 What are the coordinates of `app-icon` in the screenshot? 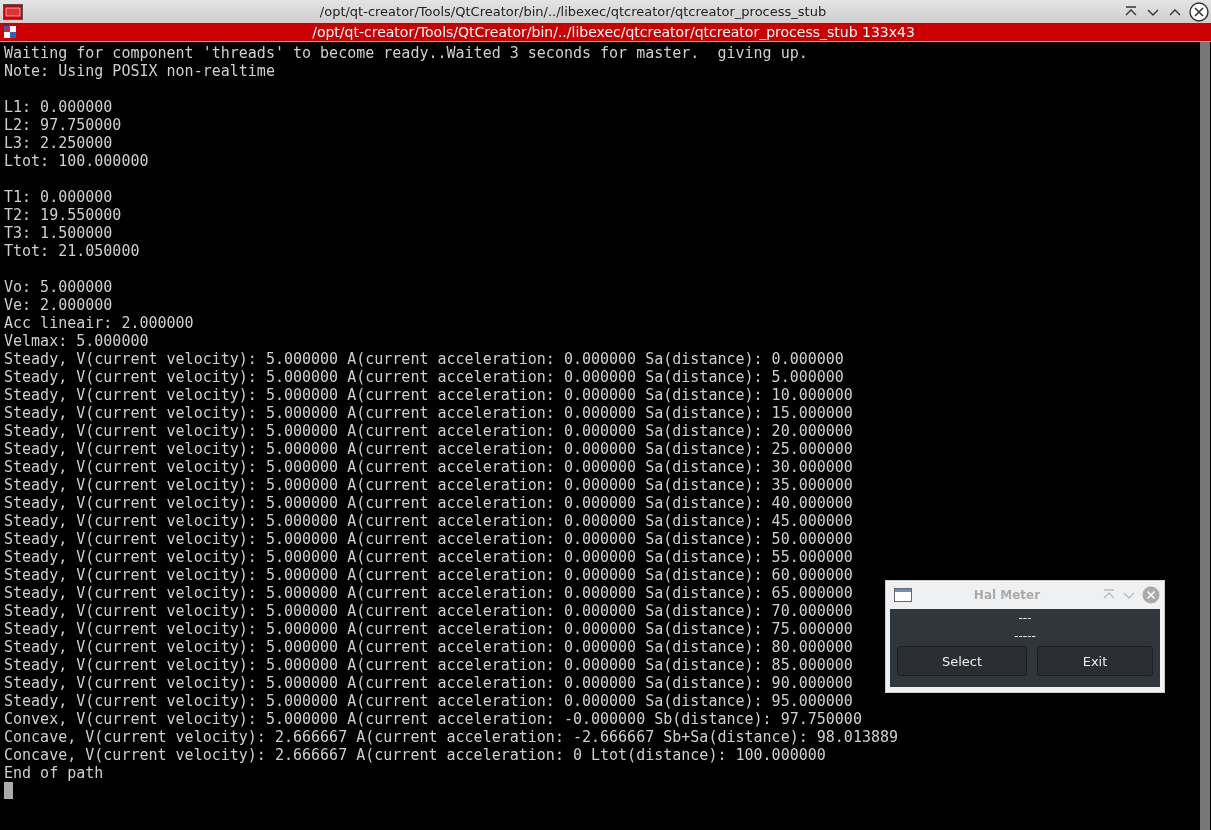 It's located at (13, 11).